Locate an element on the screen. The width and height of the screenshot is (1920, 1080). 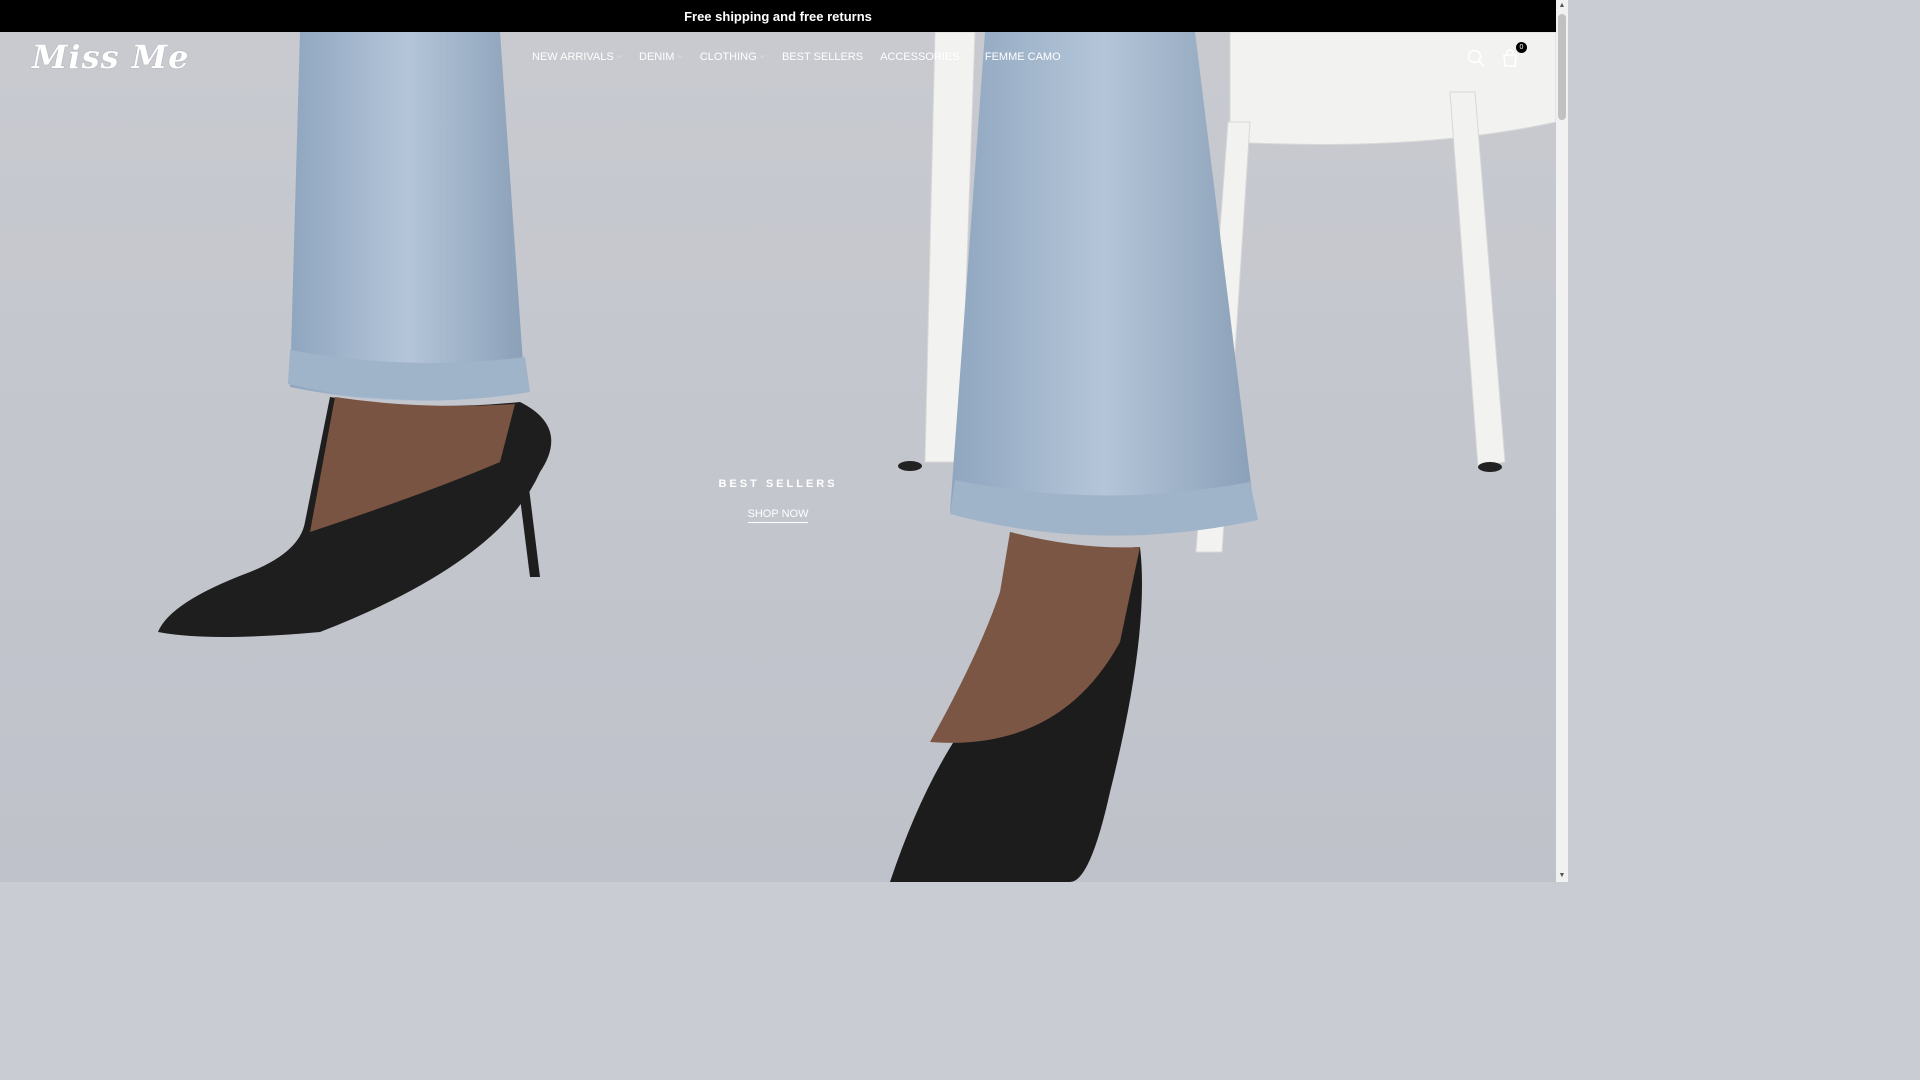
search-icon is located at coordinates (1476, 58).